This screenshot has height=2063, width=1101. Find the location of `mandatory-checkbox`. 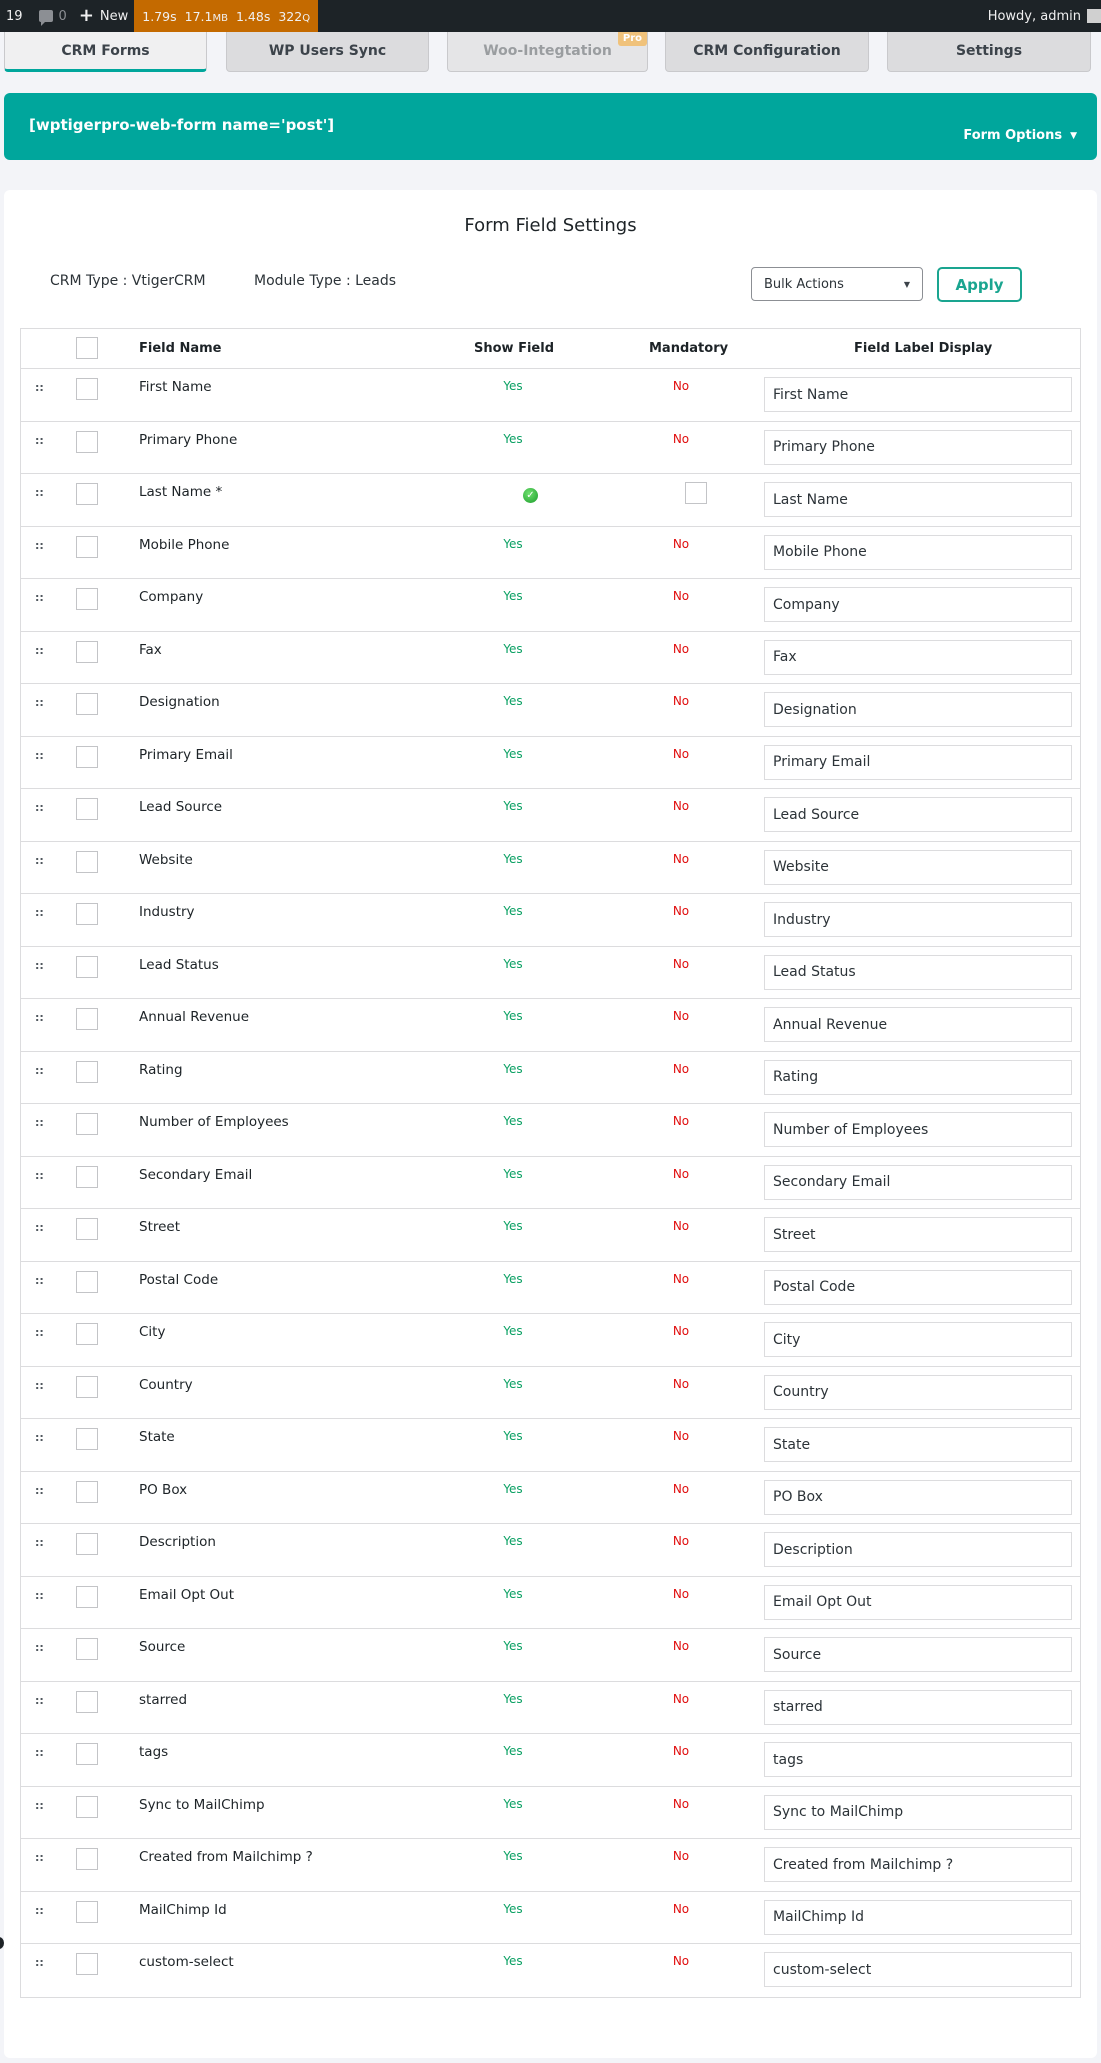

mandatory-checkbox is located at coordinates (696, 493).